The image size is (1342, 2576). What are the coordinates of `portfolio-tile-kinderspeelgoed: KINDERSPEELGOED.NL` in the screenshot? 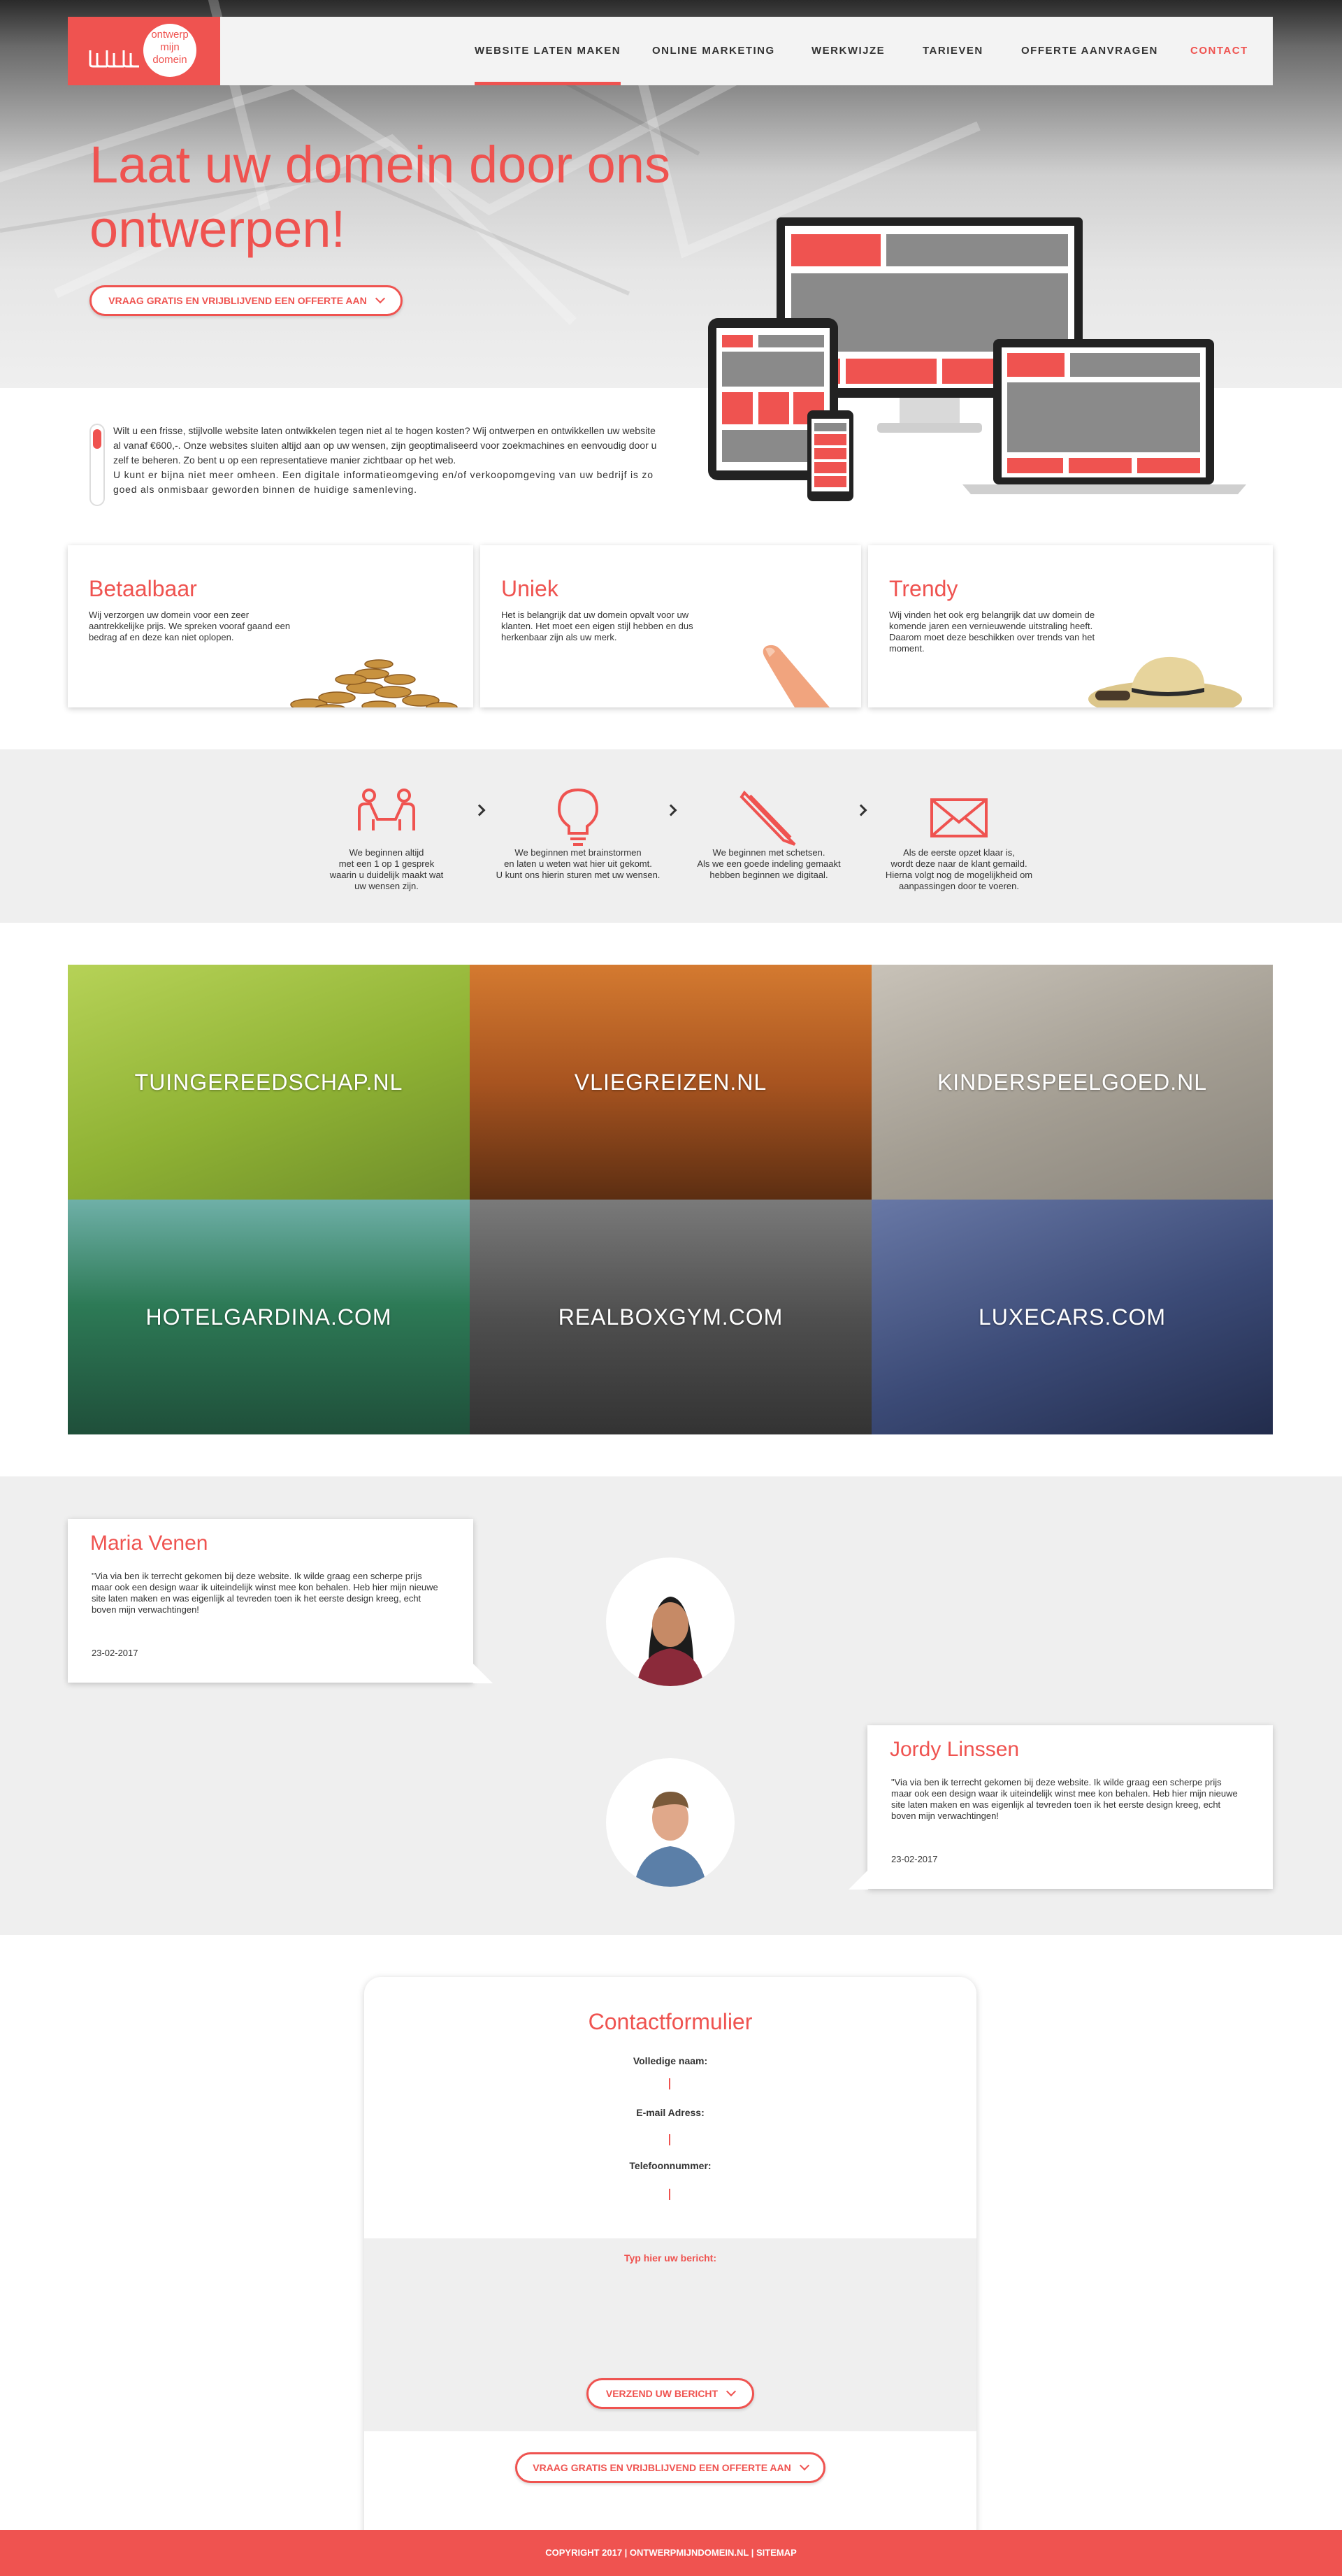 It's located at (1072, 1082).